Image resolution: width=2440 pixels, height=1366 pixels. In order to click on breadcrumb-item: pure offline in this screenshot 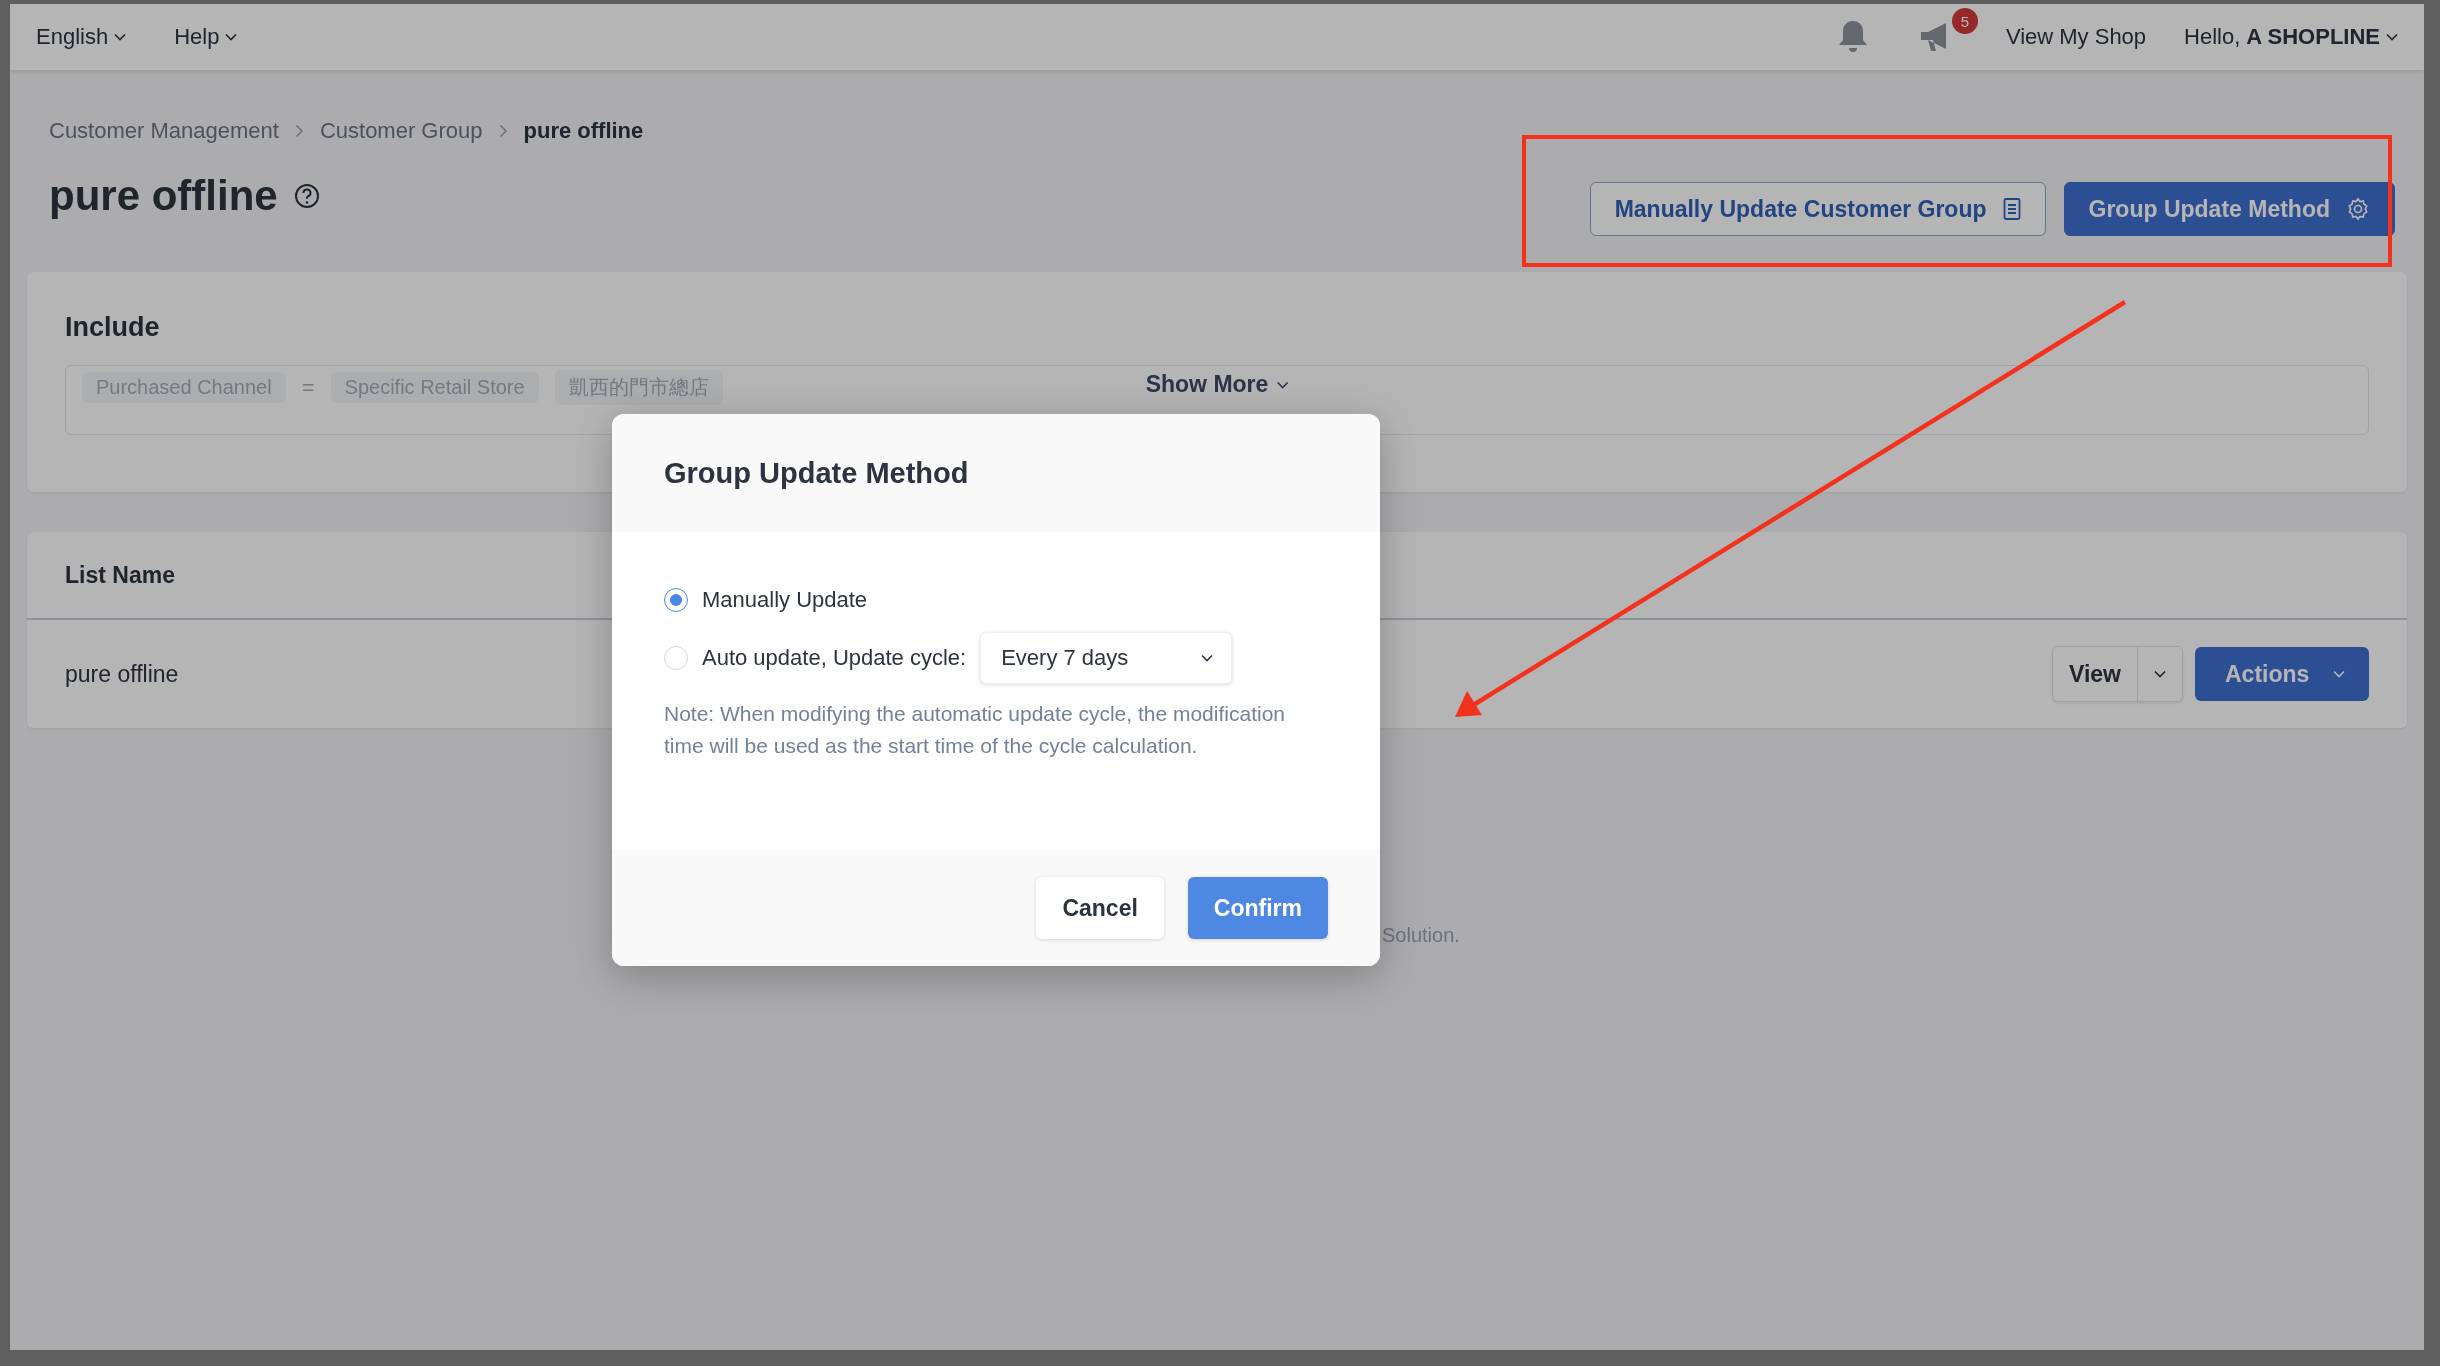, I will do `click(583, 131)`.